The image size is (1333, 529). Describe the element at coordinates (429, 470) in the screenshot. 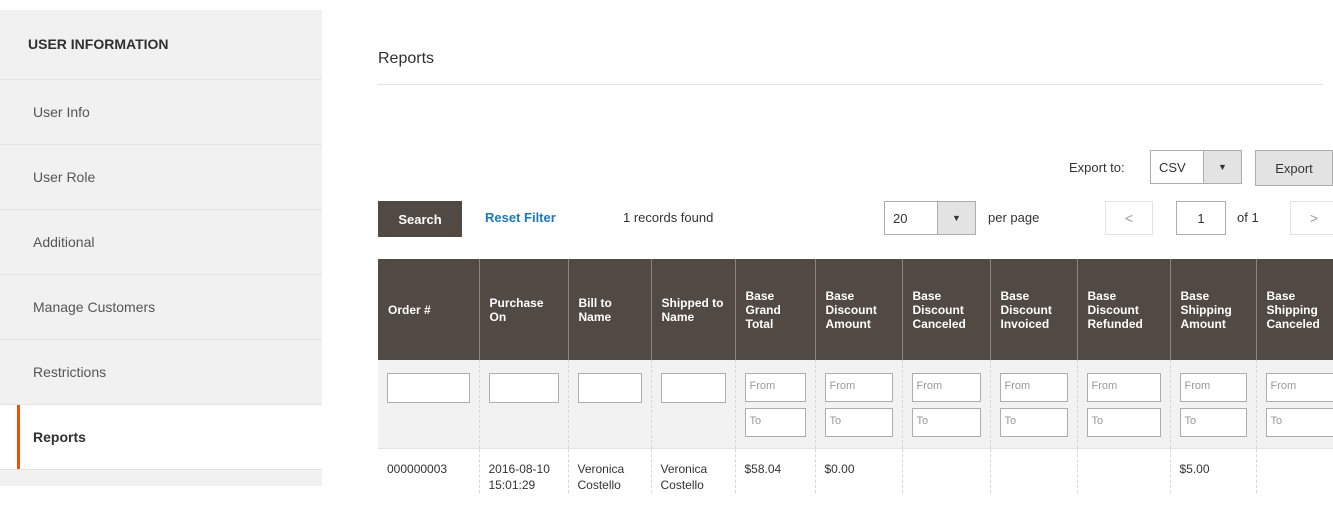

I see `table-cell: 000000003` at that location.